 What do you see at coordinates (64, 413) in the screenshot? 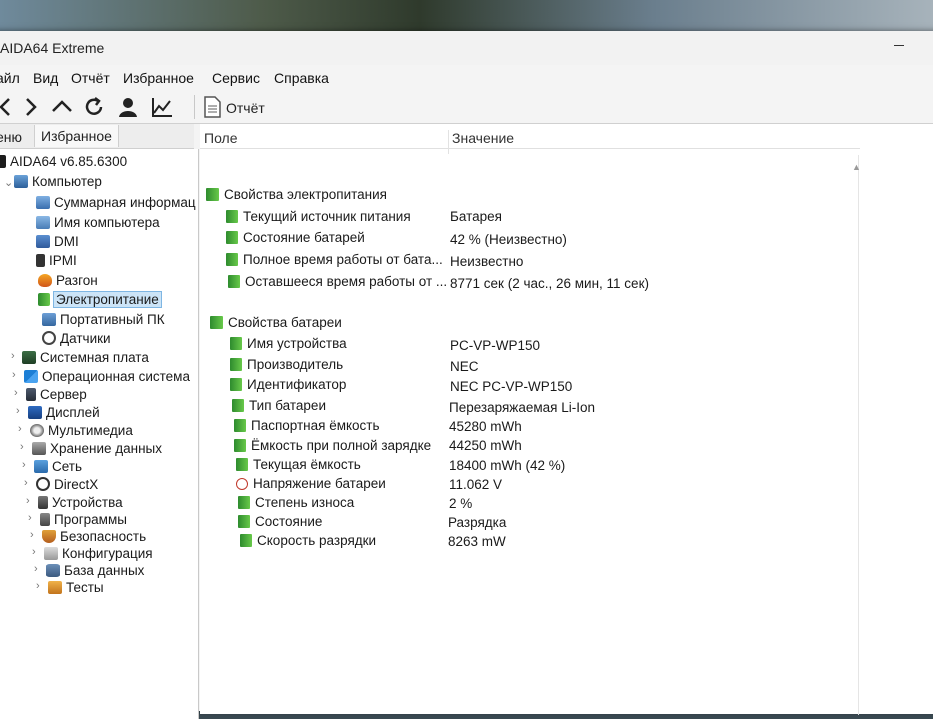
I see `tree-display: Дисплей` at bounding box center [64, 413].